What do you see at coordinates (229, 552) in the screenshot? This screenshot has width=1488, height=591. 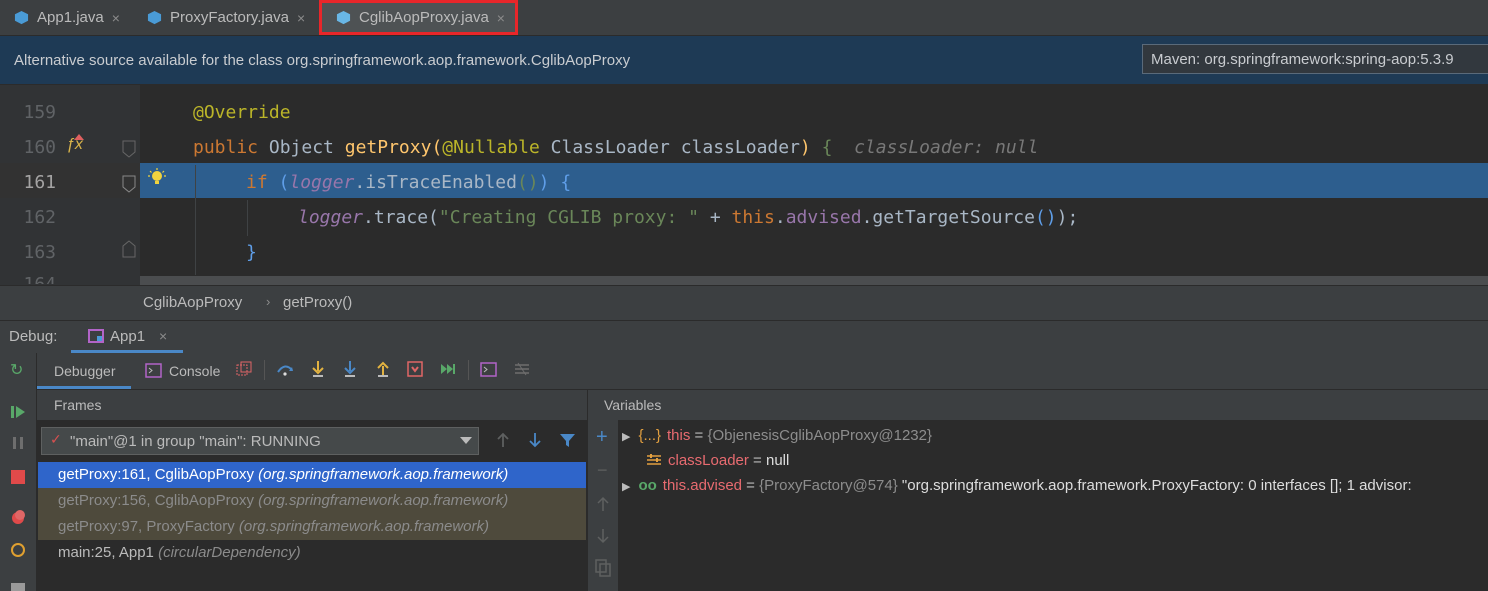 I see `frame-package: (circularDependency)` at bounding box center [229, 552].